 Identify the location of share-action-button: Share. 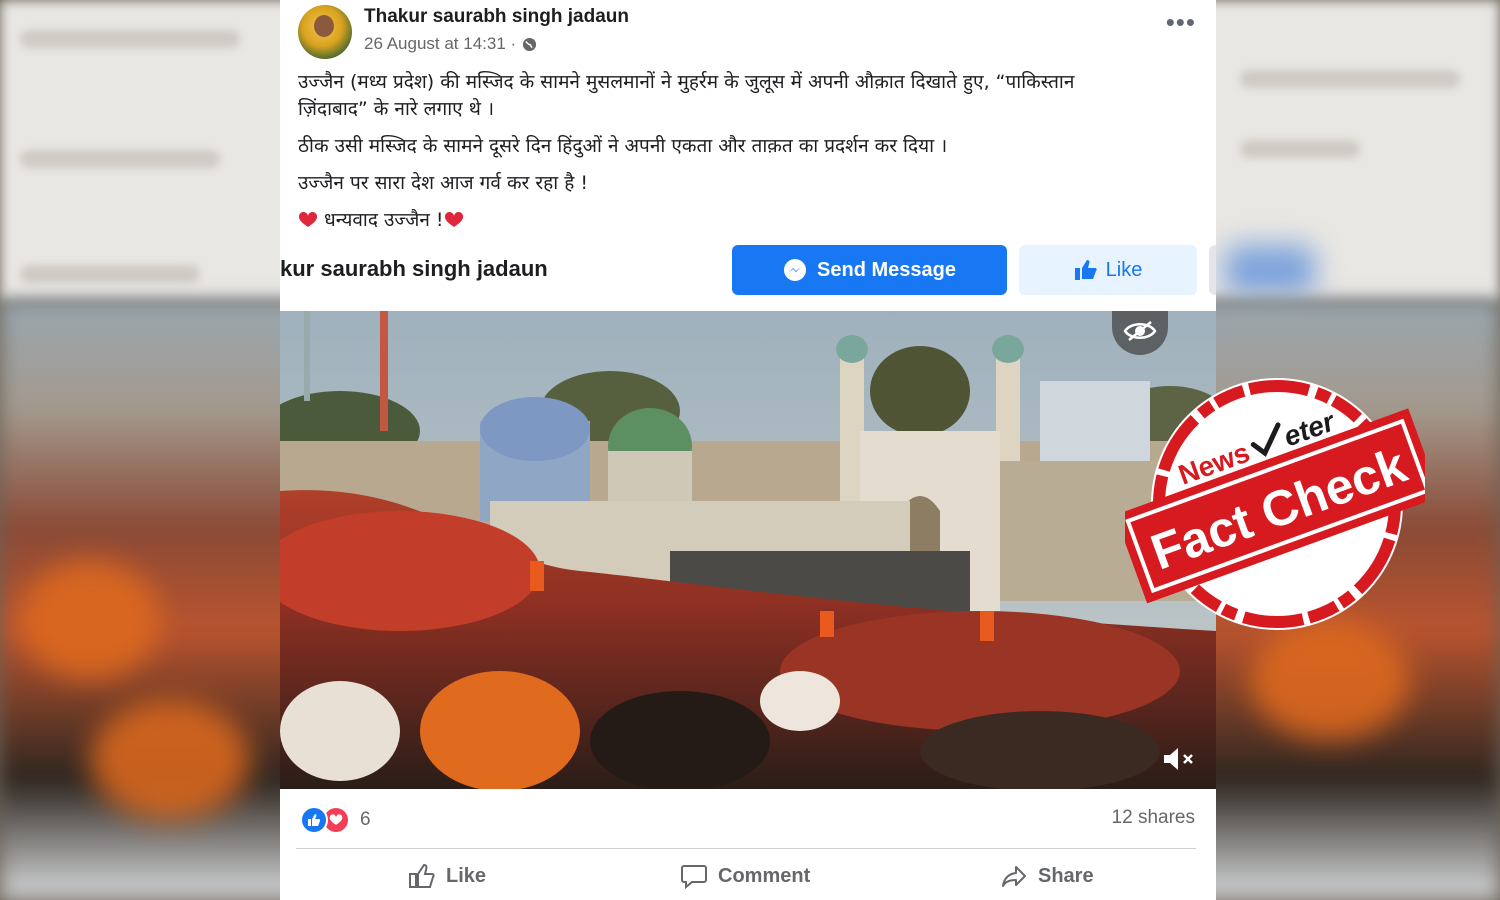
(1047, 876).